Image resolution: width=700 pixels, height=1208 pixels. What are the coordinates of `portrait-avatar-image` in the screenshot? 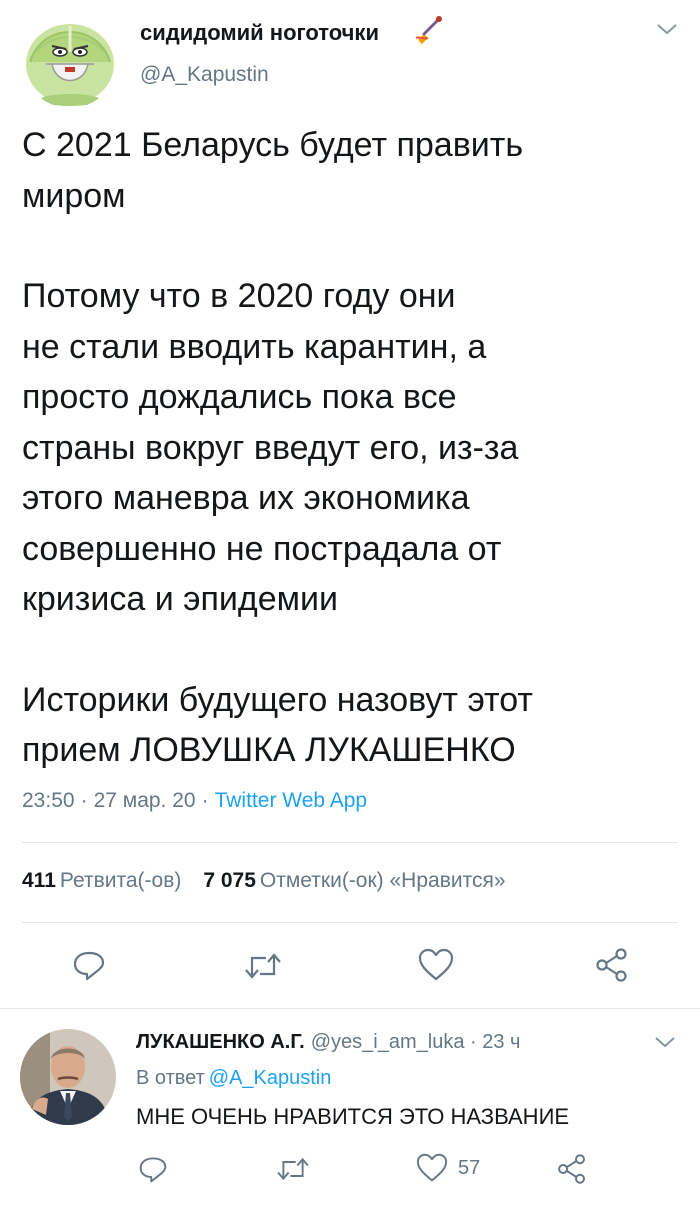 It's located at (68, 1077).